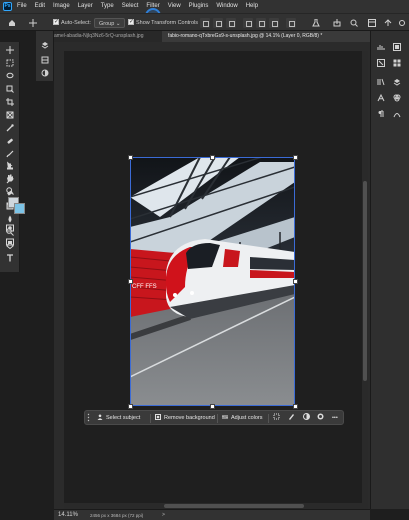 Image resolution: width=409 pixels, height=520 pixels. What do you see at coordinates (130, 6) in the screenshot?
I see `menu-select: Select` at bounding box center [130, 6].